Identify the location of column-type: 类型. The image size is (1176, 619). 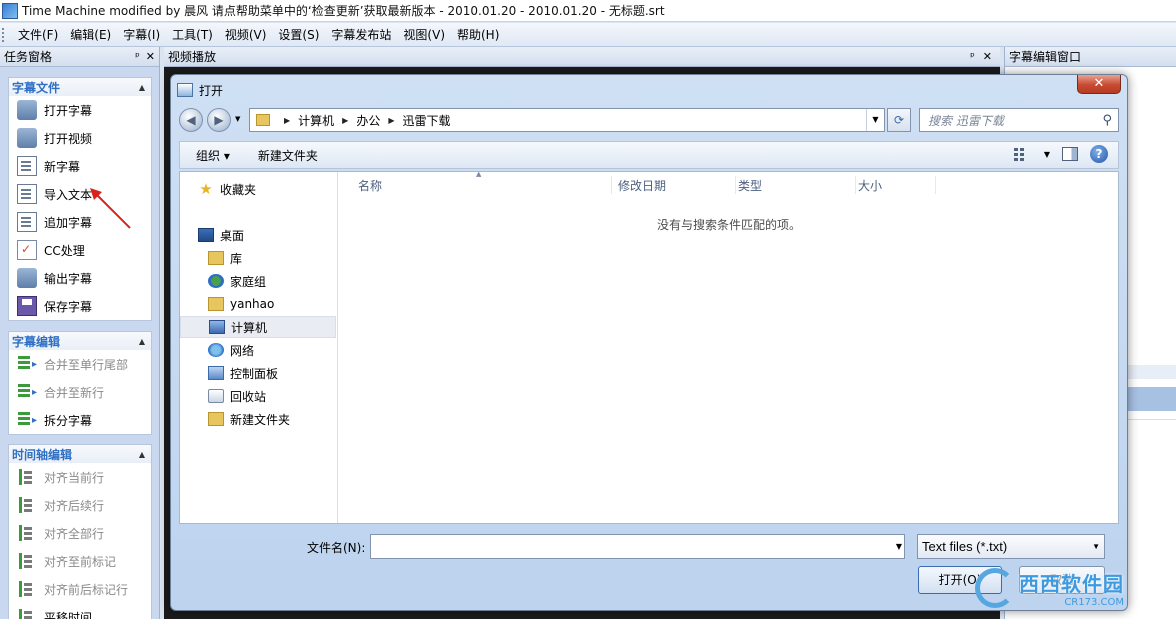
(797, 185).